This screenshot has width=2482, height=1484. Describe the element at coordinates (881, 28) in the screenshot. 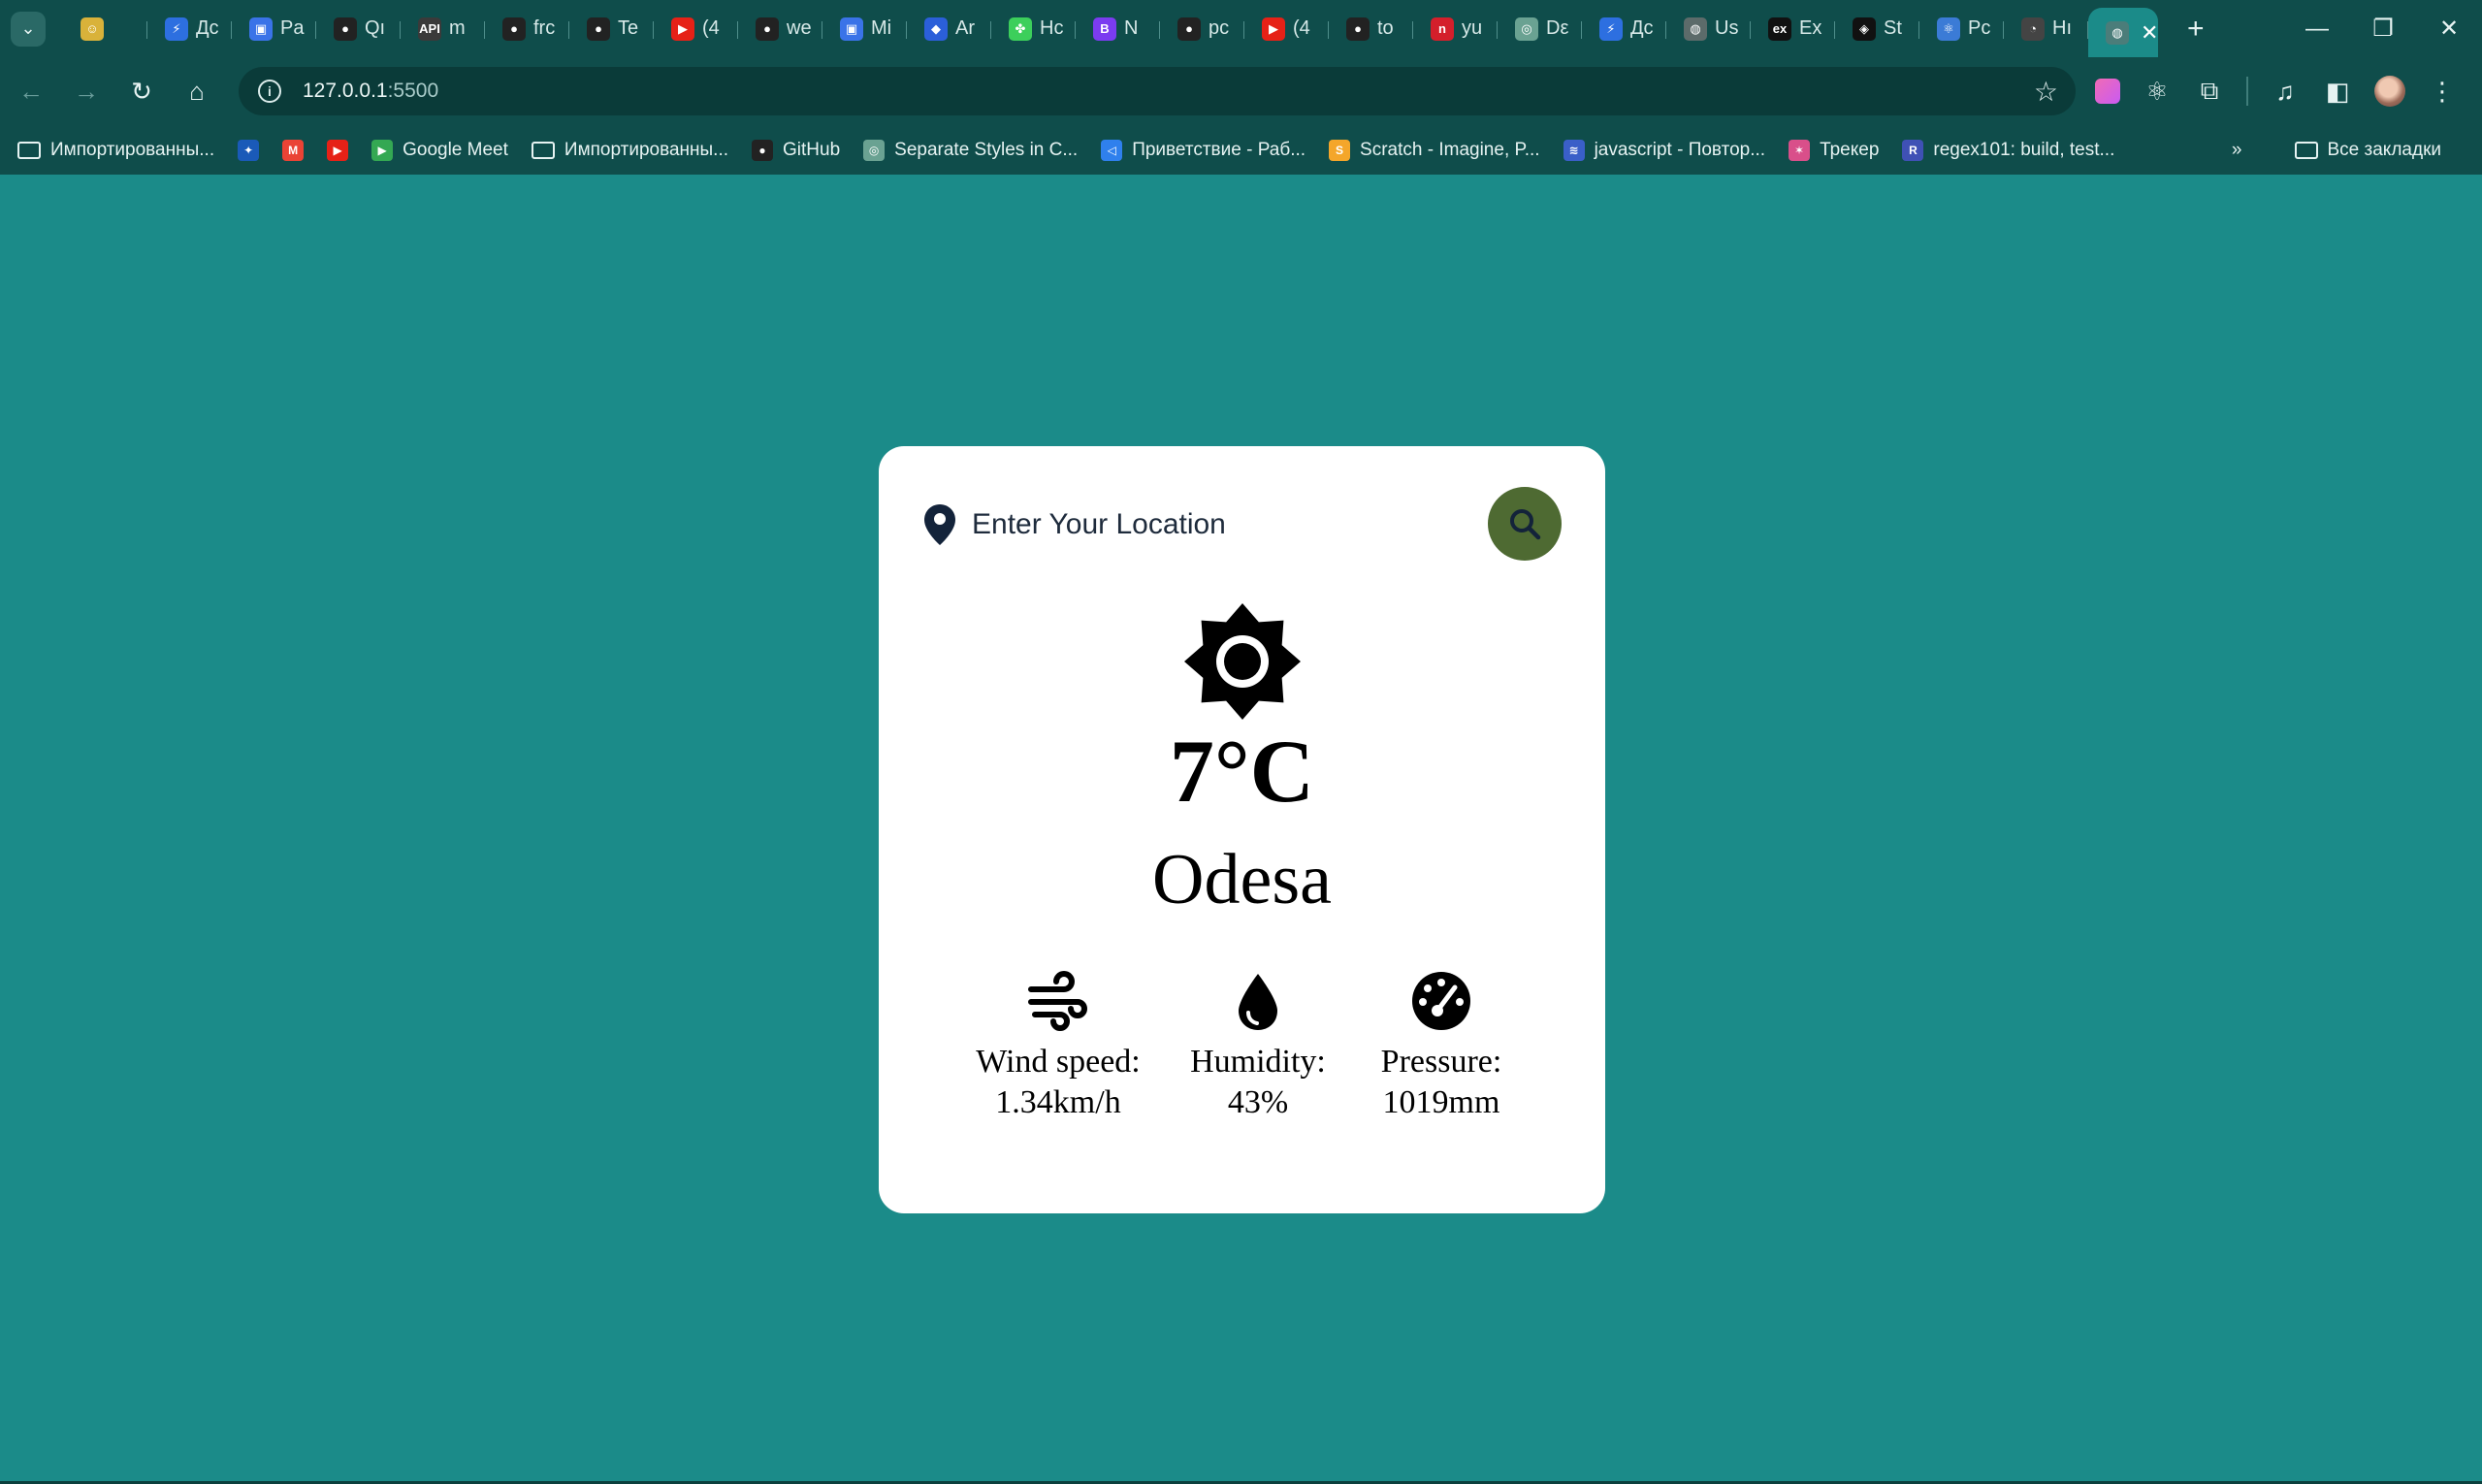

I see `tab-title: Mi` at that location.